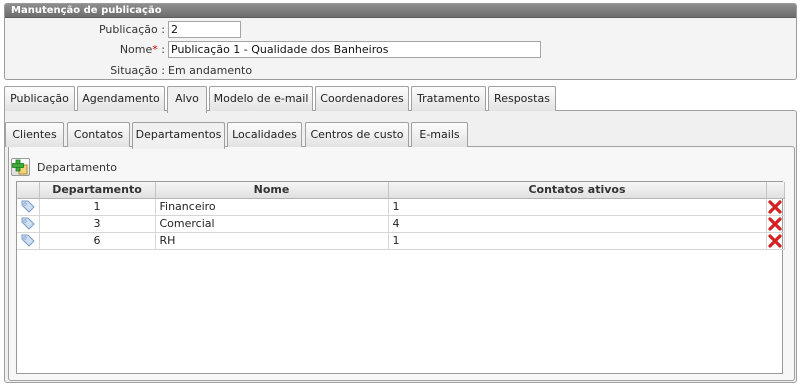  What do you see at coordinates (131, 29) in the screenshot?
I see `publicacao-label: Publicação :` at bounding box center [131, 29].